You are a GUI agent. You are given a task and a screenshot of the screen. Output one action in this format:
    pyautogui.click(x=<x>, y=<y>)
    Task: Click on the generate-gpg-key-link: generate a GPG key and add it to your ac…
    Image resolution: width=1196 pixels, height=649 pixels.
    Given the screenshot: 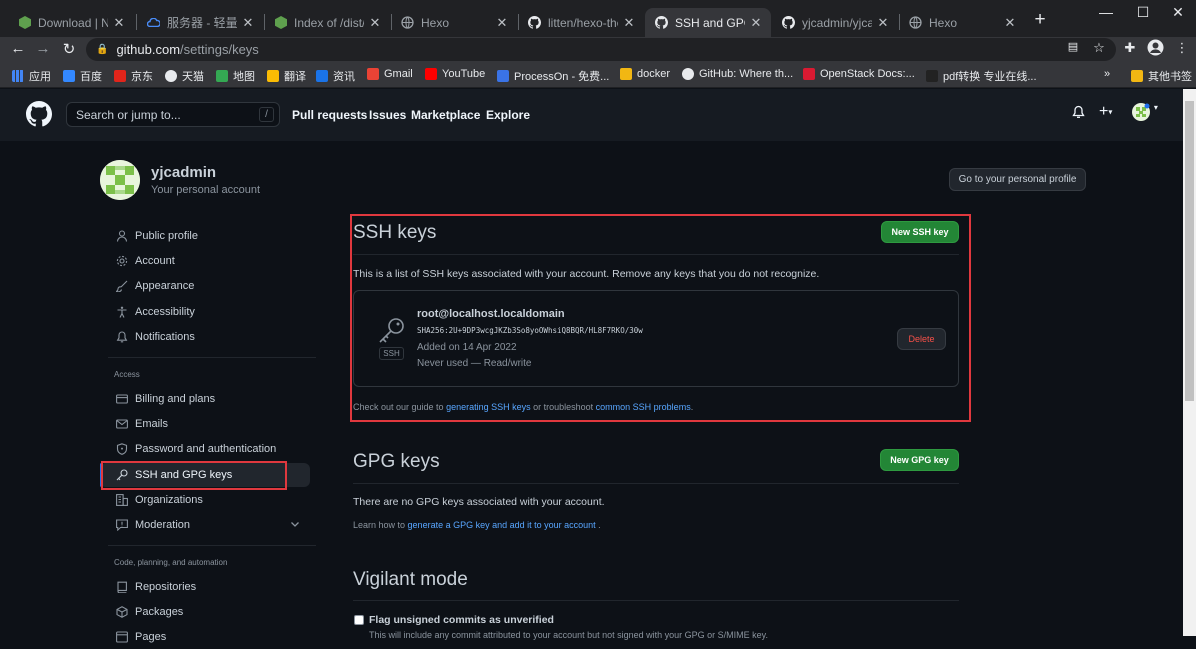 What is the action you would take?
    pyautogui.click(x=502, y=525)
    